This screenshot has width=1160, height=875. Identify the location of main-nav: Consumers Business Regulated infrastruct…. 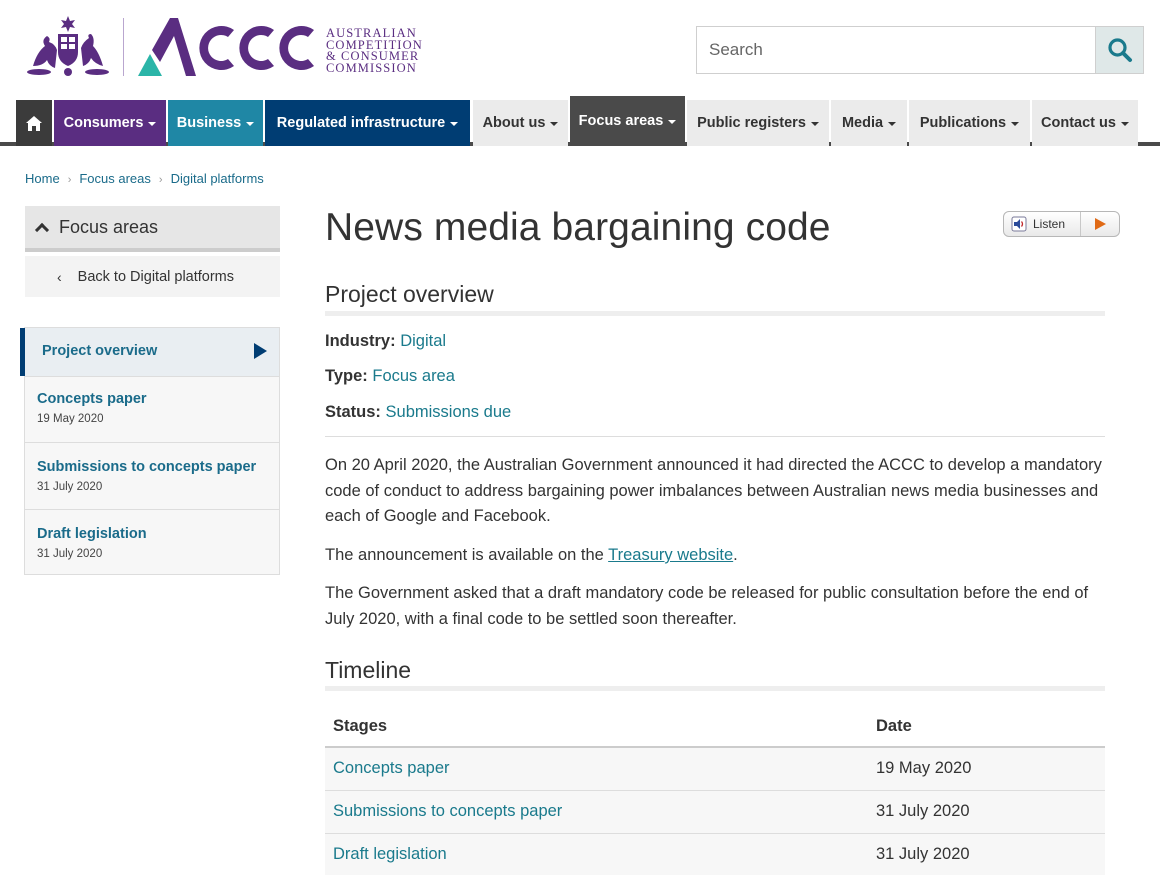
(580, 121).